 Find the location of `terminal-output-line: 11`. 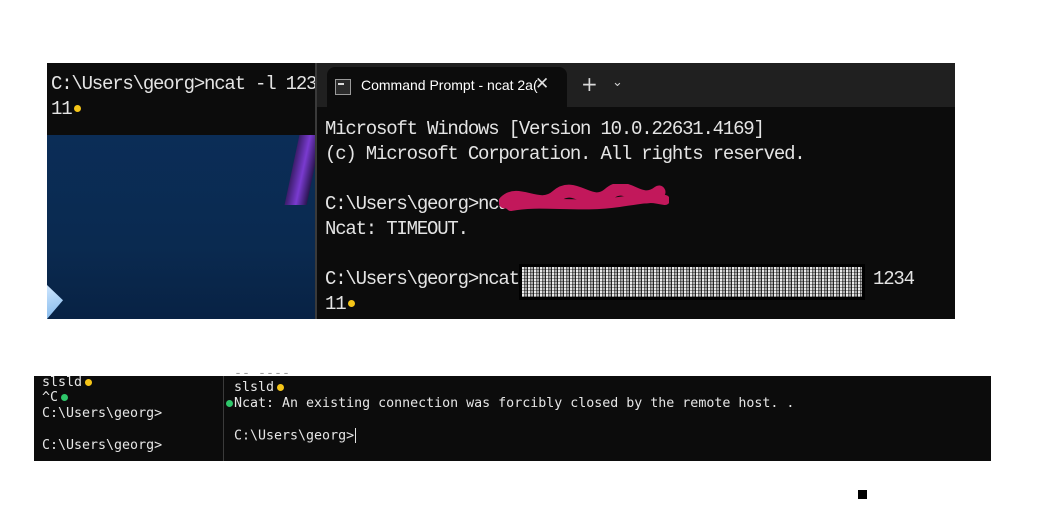

terminal-output-line: 11 is located at coordinates (66, 109).